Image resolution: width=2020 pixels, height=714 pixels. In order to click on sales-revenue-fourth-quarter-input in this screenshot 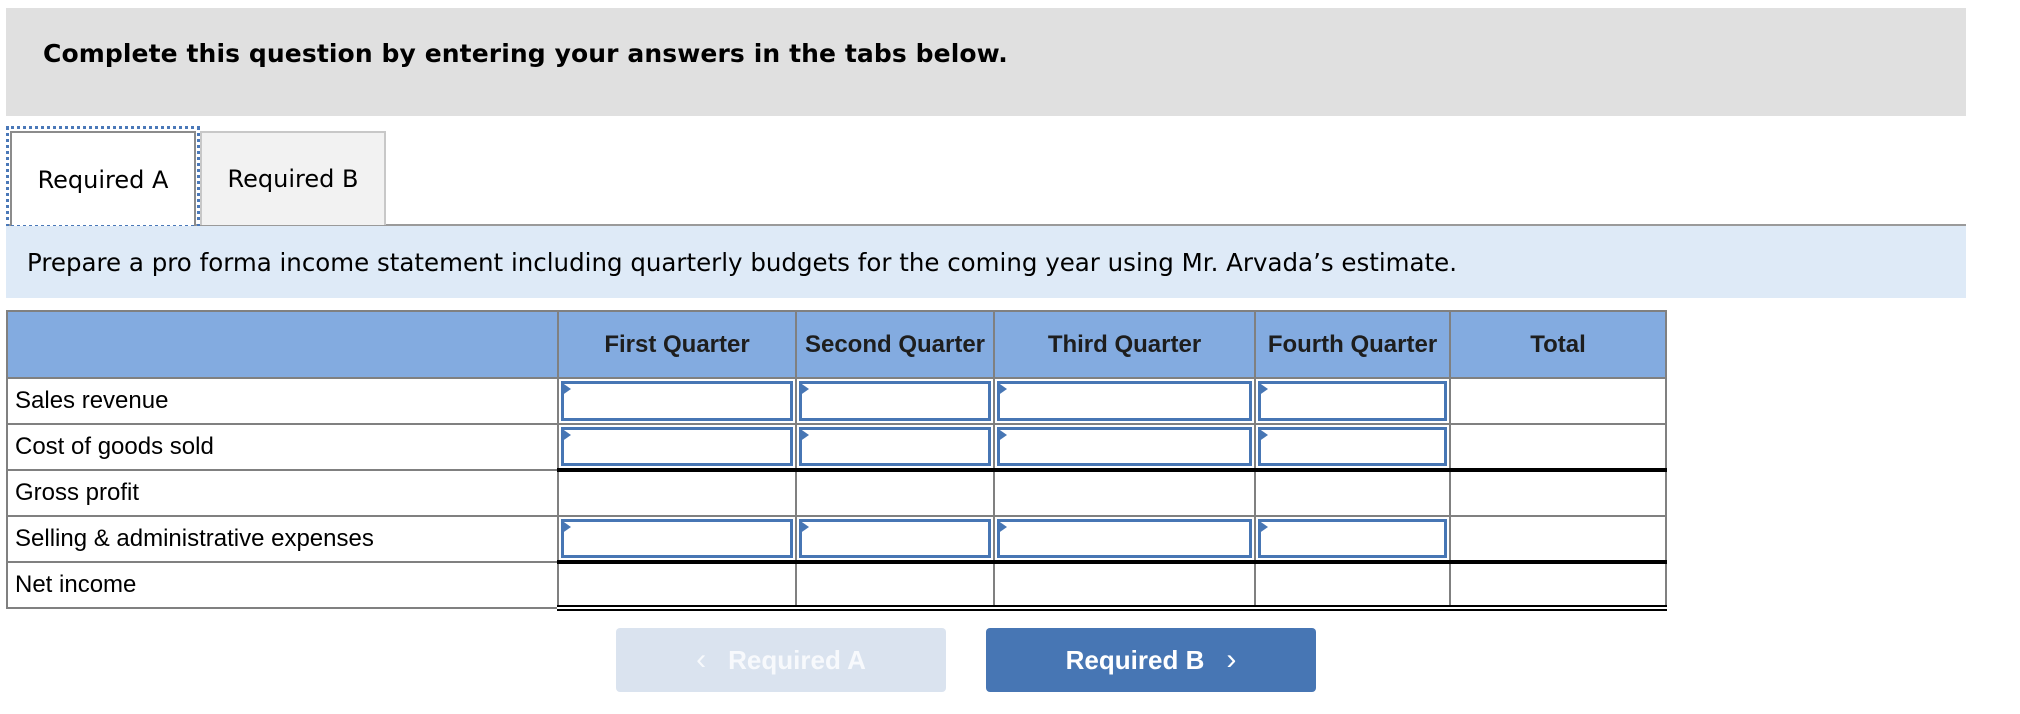, I will do `click(1352, 401)`.